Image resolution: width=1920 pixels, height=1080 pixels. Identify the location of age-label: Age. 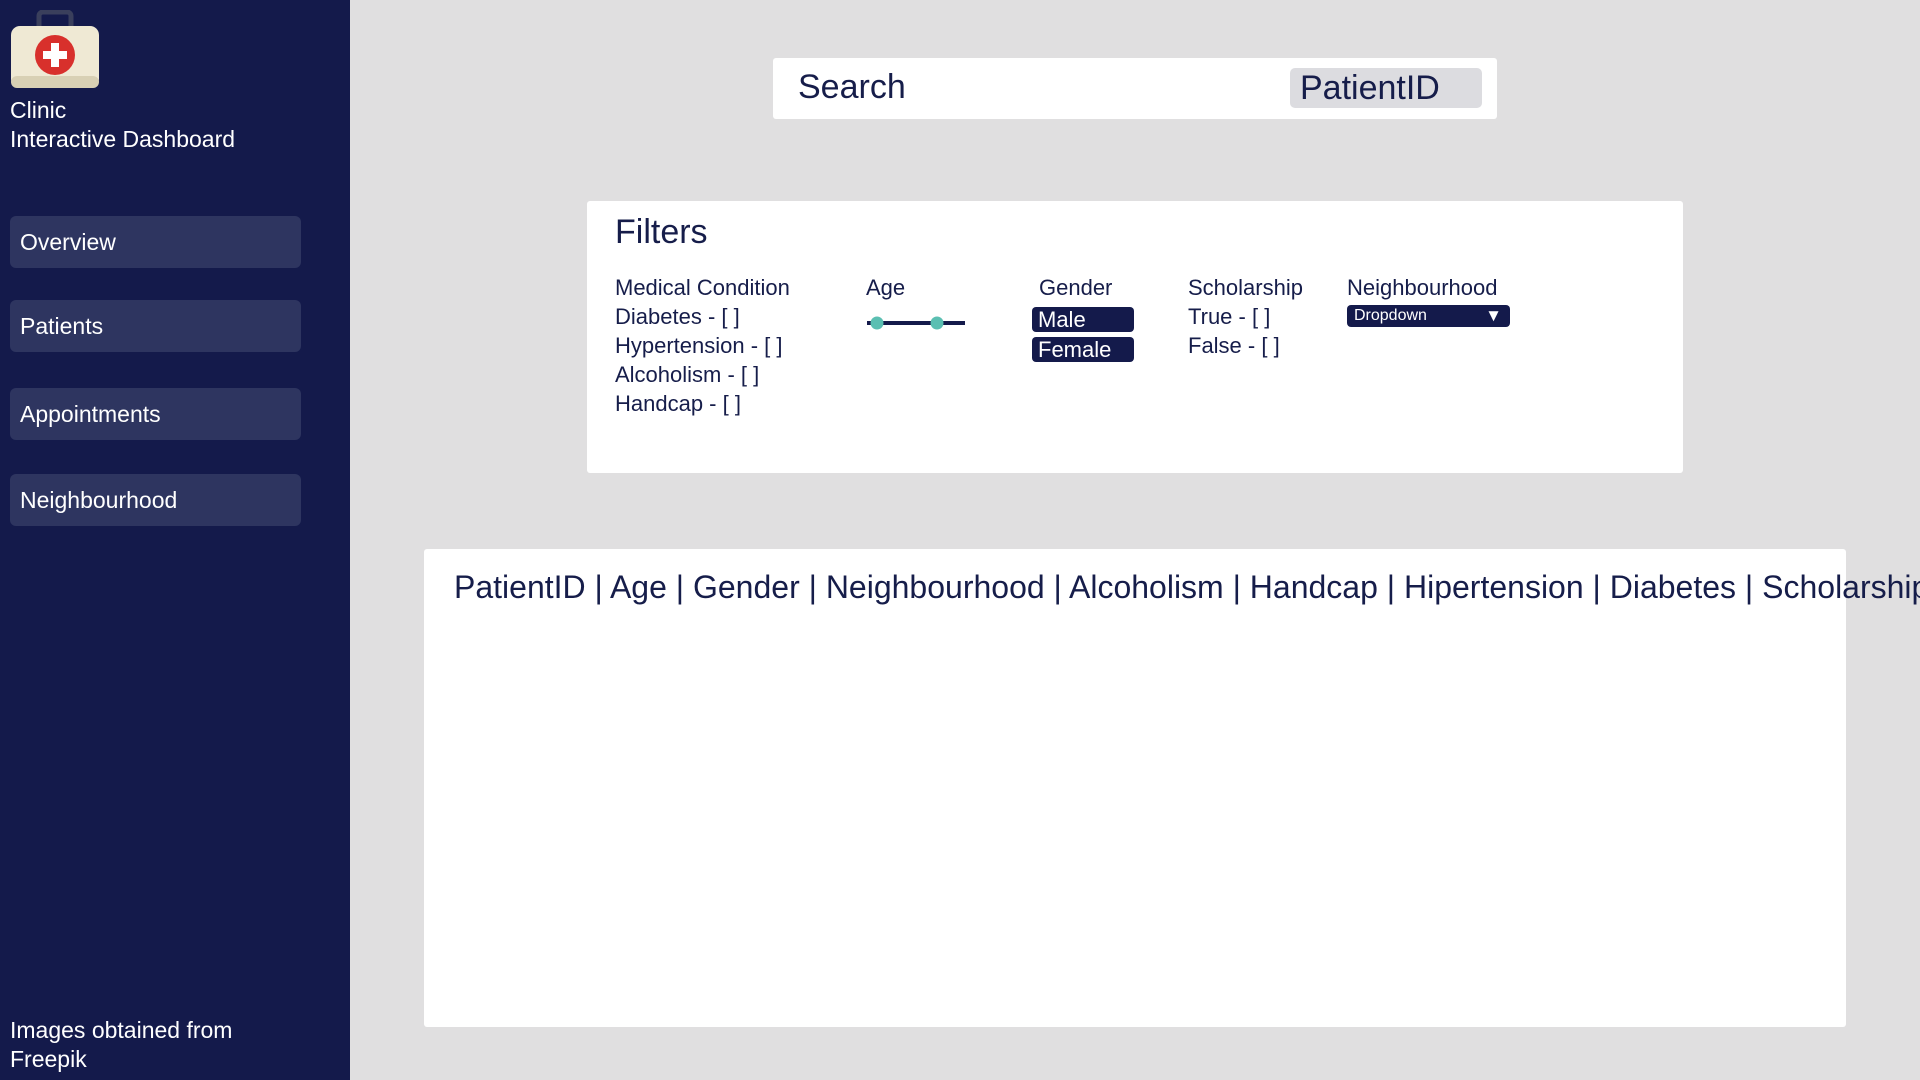
(886, 287).